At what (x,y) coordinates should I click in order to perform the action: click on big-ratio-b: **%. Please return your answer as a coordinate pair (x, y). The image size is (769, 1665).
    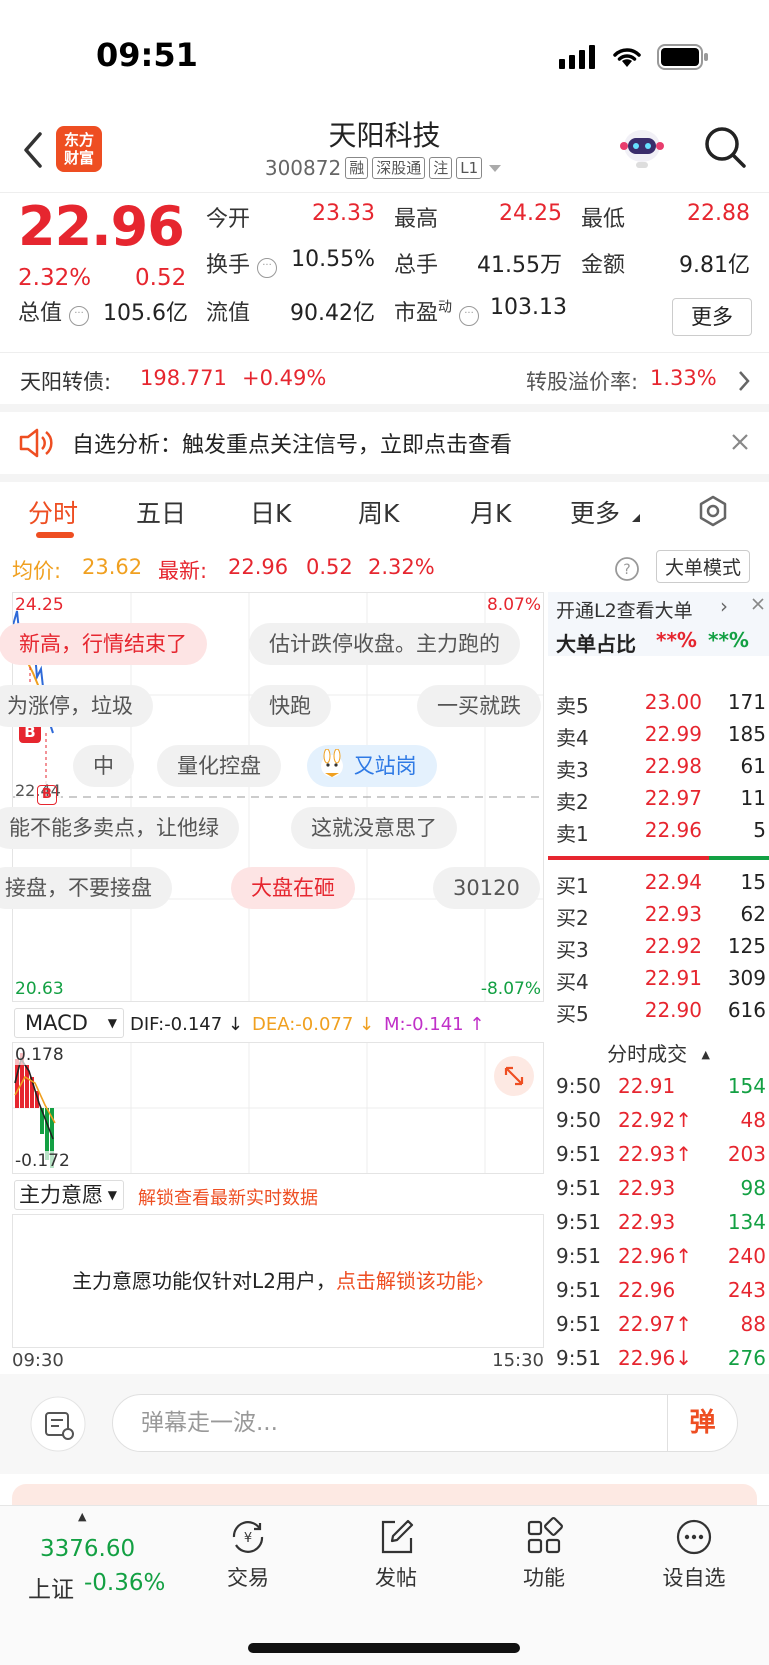
    Looking at the image, I should click on (728, 640).